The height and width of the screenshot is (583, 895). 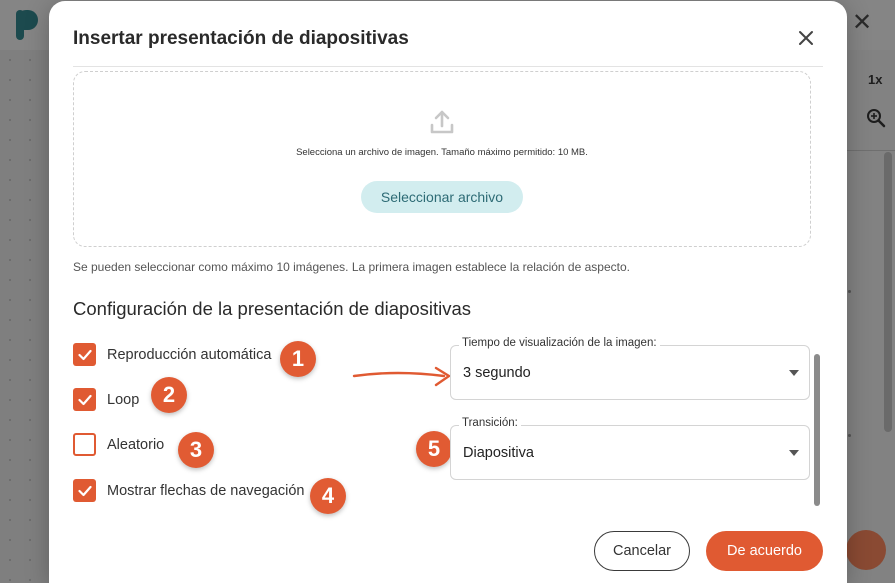 I want to click on transition-label: Transición:, so click(x=490, y=423).